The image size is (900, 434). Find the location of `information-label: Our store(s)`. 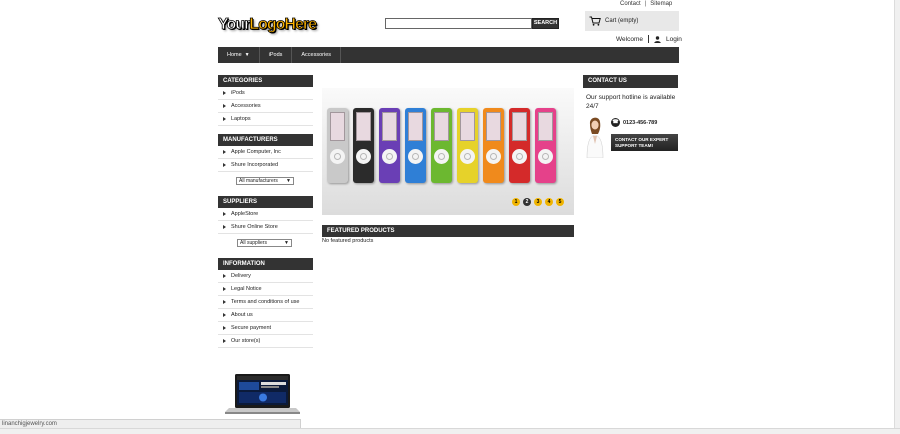

information-label: Our store(s) is located at coordinates (246, 341).